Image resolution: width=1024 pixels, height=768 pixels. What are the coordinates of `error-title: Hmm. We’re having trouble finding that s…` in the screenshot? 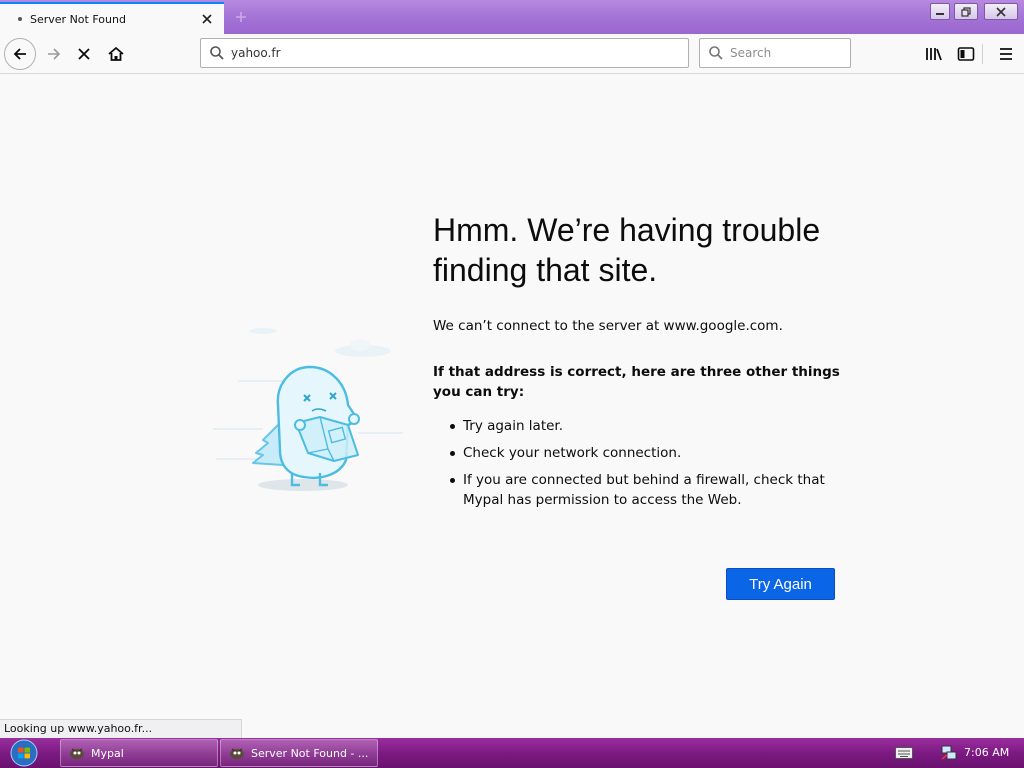 It's located at (627, 250).